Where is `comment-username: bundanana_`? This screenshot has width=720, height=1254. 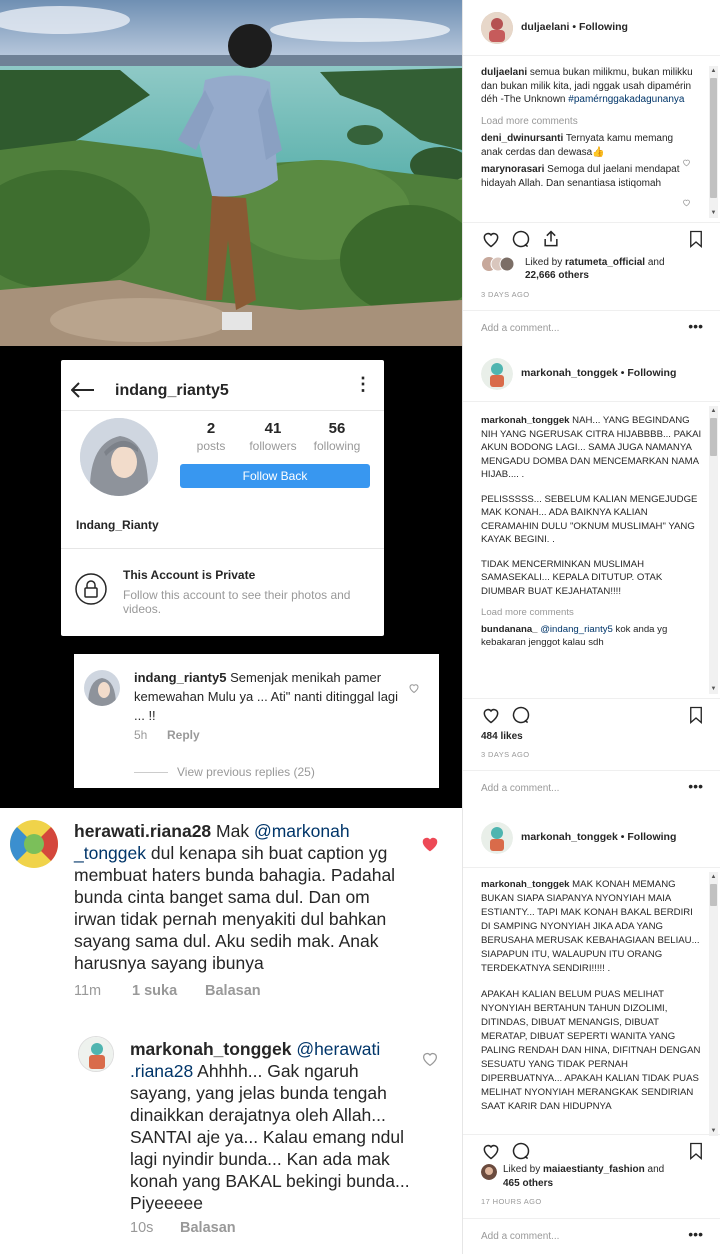 comment-username: bundanana_ is located at coordinates (509, 629).